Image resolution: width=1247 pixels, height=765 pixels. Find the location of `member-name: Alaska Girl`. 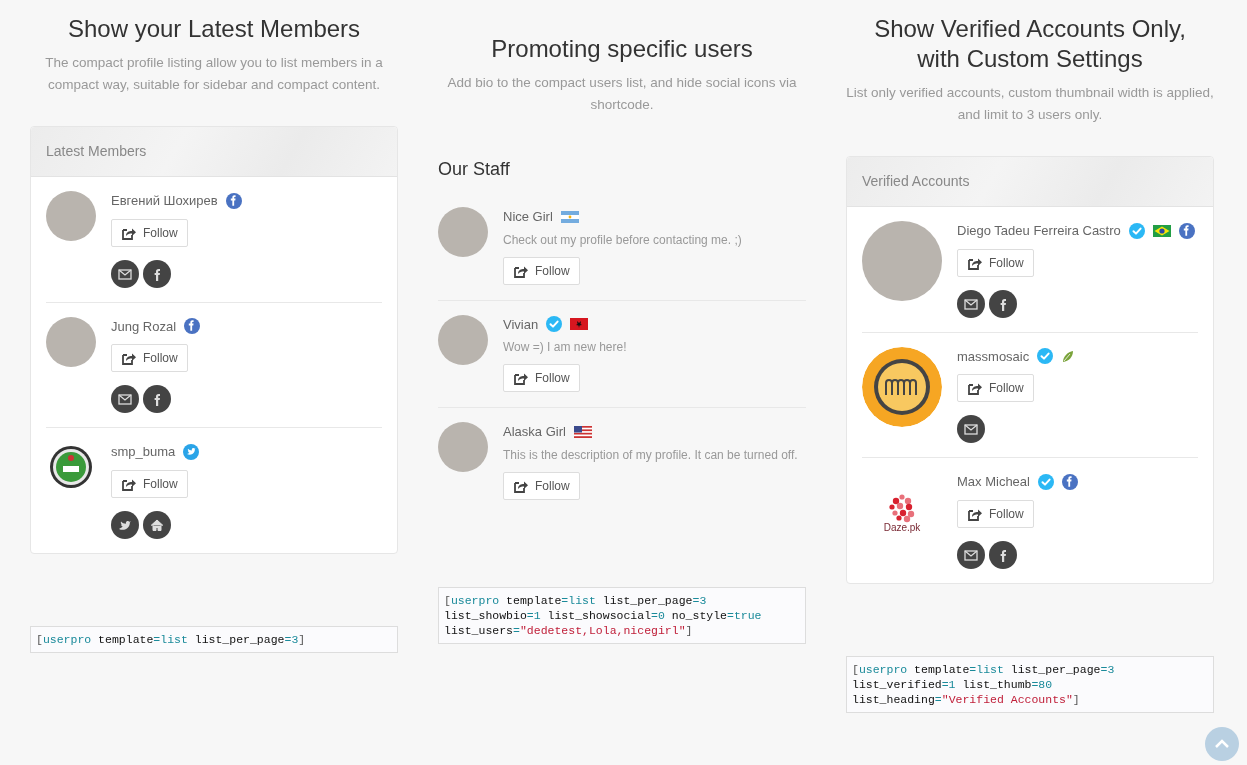

member-name: Alaska Girl is located at coordinates (534, 432).